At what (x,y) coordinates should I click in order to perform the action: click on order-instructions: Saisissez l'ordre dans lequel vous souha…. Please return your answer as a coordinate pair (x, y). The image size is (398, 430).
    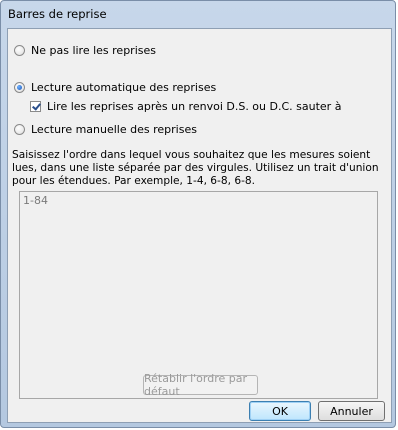
    Looking at the image, I should click on (195, 168).